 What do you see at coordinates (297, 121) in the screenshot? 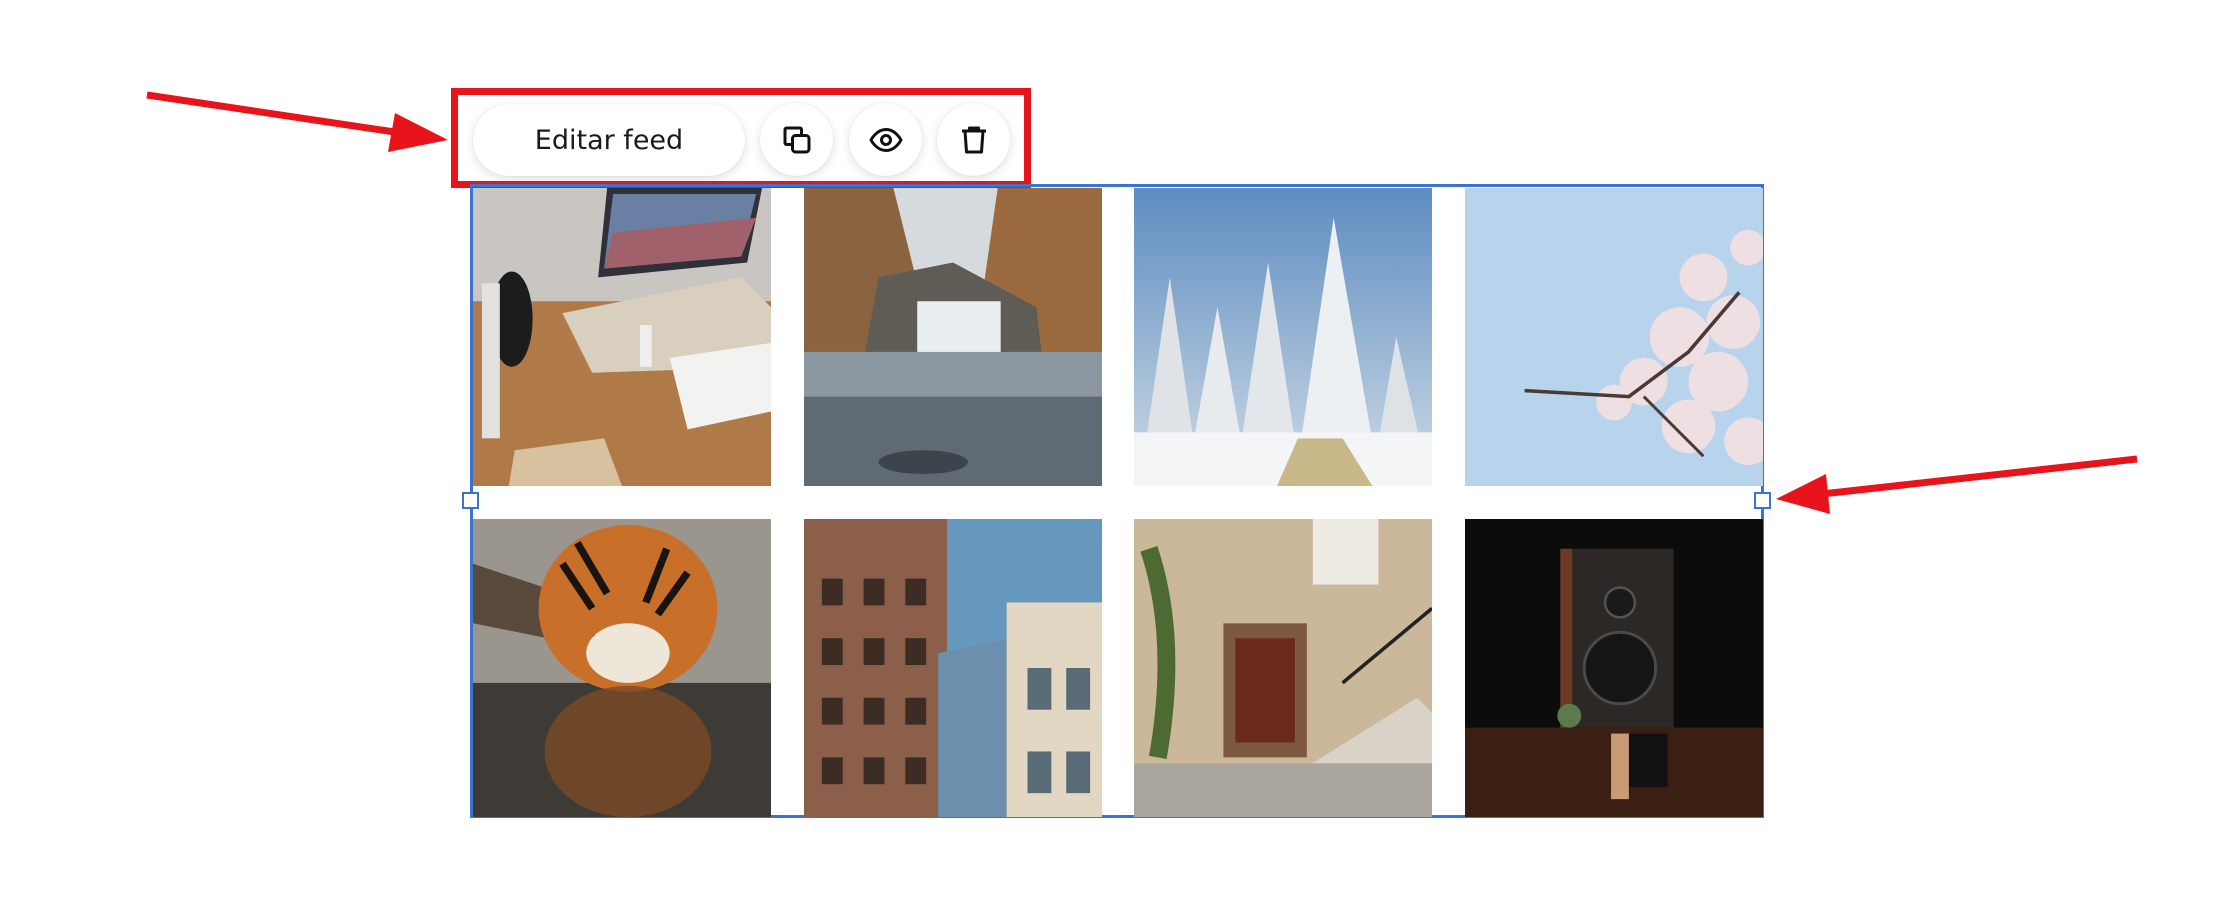
I see `left-arrow` at bounding box center [297, 121].